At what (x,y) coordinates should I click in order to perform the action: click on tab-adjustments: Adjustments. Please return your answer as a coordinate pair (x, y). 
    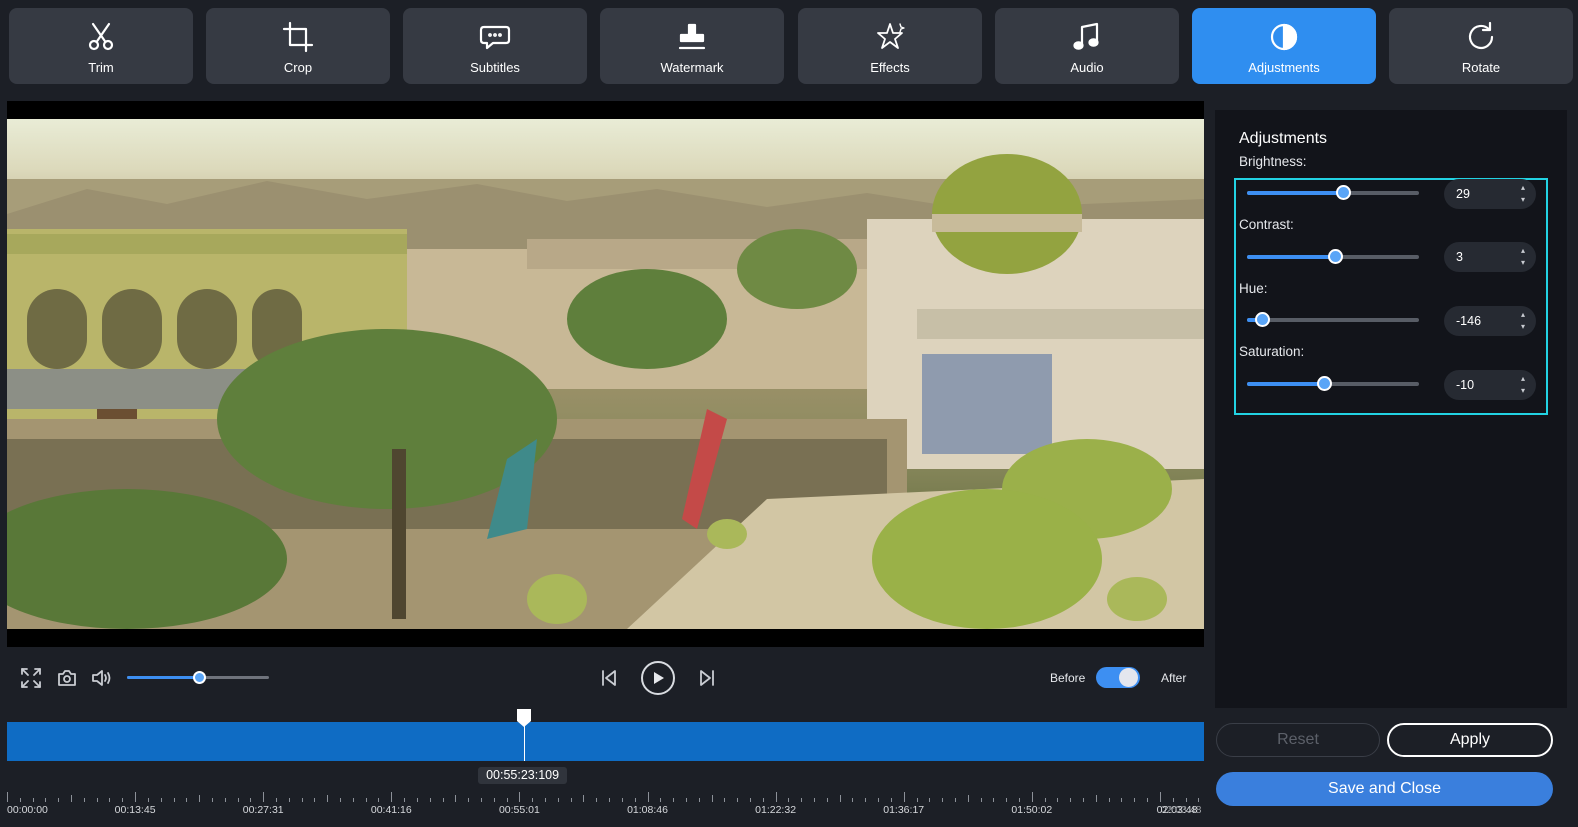
    Looking at the image, I should click on (1284, 46).